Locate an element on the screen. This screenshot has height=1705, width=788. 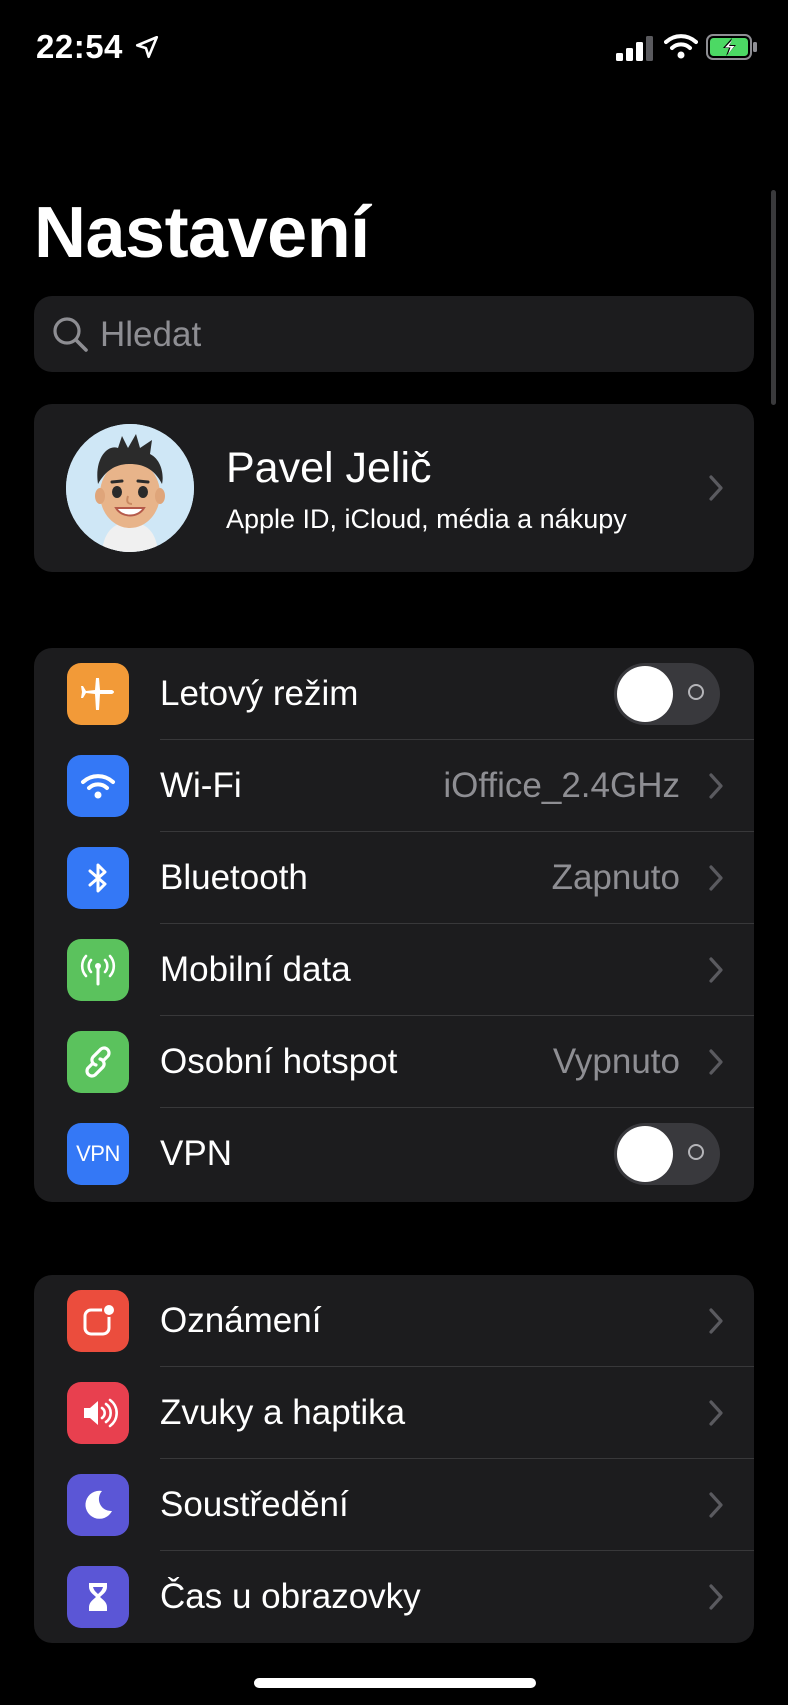
row-label: Mobilní data is located at coordinates (255, 969).